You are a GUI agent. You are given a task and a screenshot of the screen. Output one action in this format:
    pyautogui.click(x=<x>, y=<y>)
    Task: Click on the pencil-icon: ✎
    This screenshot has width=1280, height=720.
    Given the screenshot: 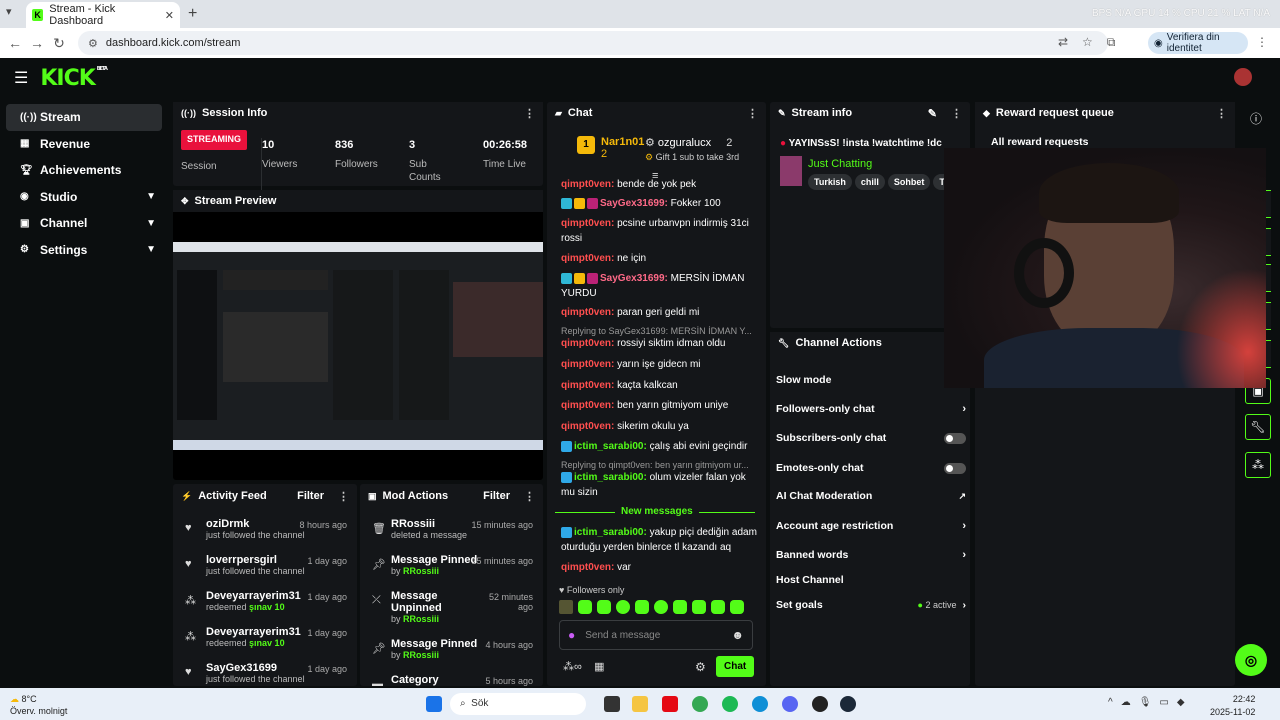 What is the action you would take?
    pyautogui.click(x=782, y=112)
    